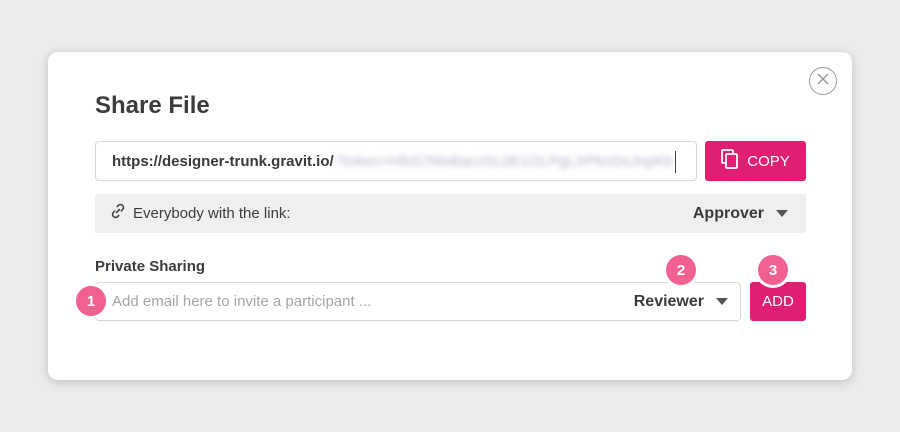 The width and height of the screenshot is (900, 432). I want to click on private-sharing-label: Private Sharing, so click(150, 266).